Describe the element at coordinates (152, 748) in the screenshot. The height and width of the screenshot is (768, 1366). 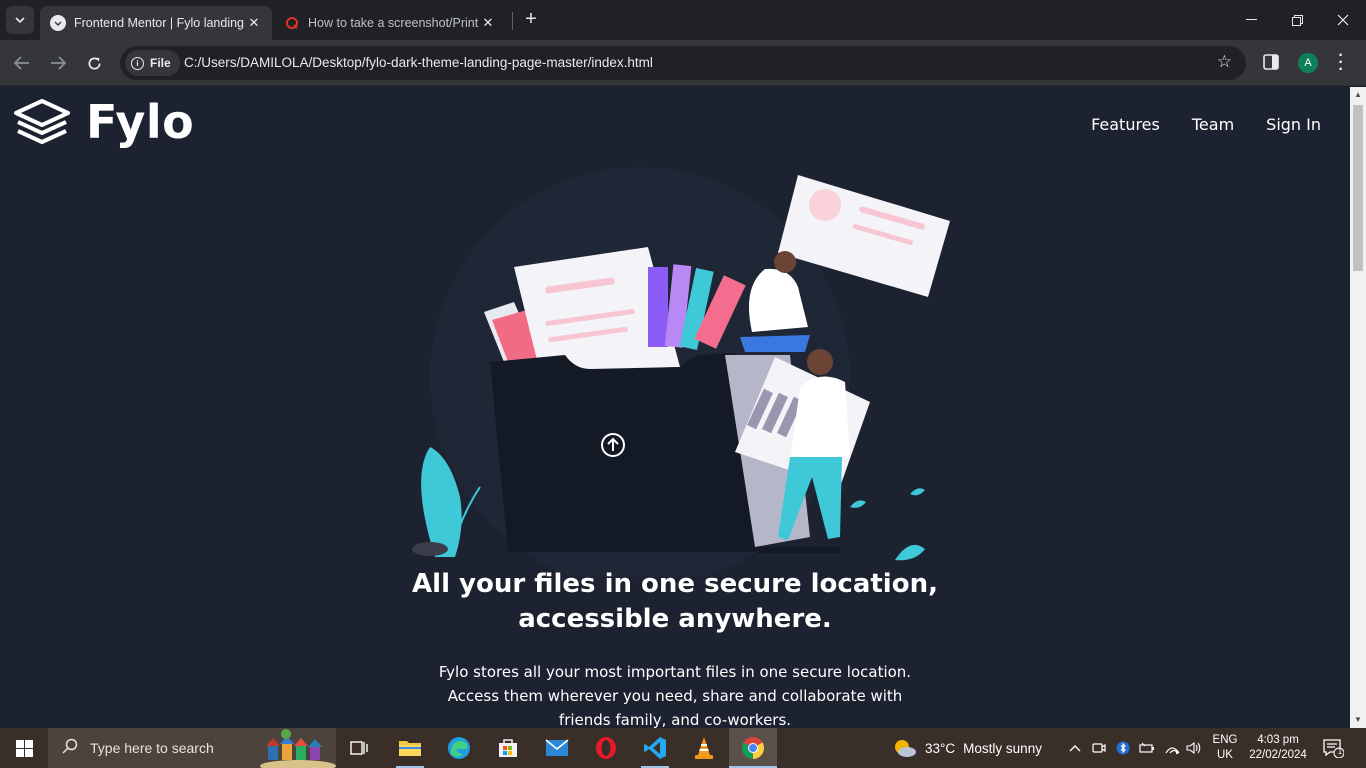
I see `search-placeholder: Type here to search` at that location.